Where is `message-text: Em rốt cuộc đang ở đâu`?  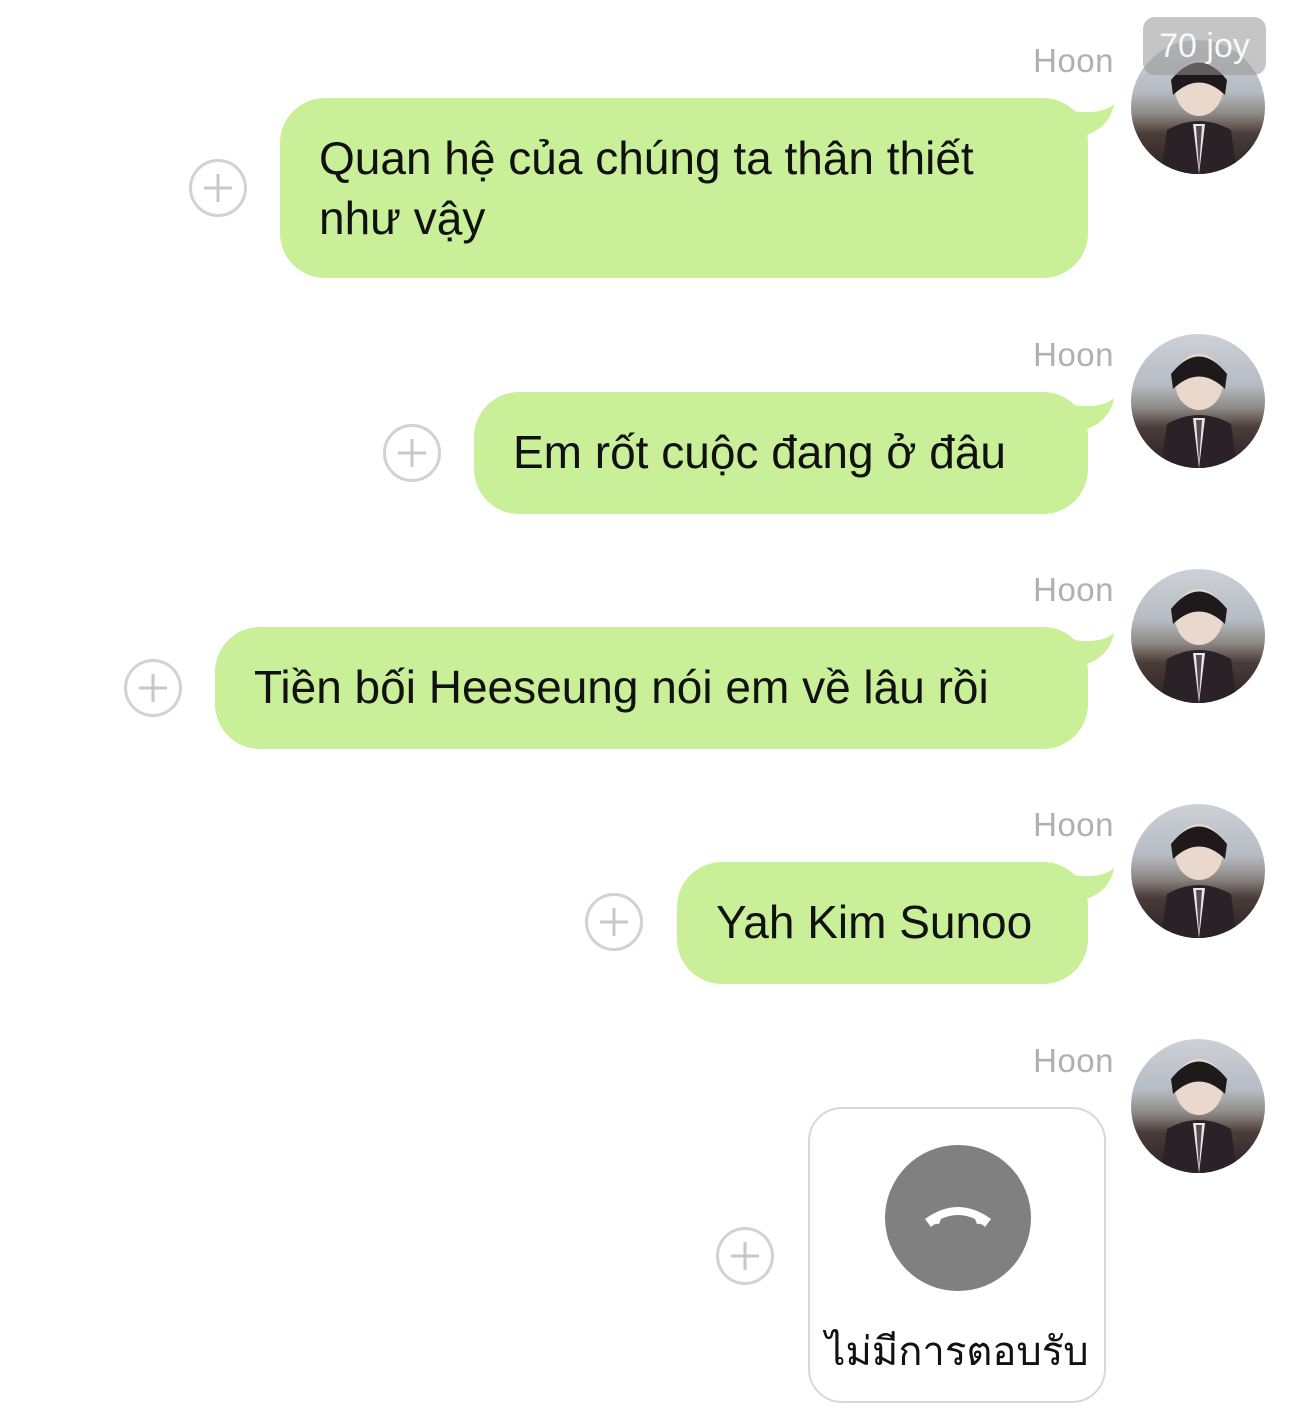 message-text: Em rốt cuộc đang ở đâu is located at coordinates (759, 452).